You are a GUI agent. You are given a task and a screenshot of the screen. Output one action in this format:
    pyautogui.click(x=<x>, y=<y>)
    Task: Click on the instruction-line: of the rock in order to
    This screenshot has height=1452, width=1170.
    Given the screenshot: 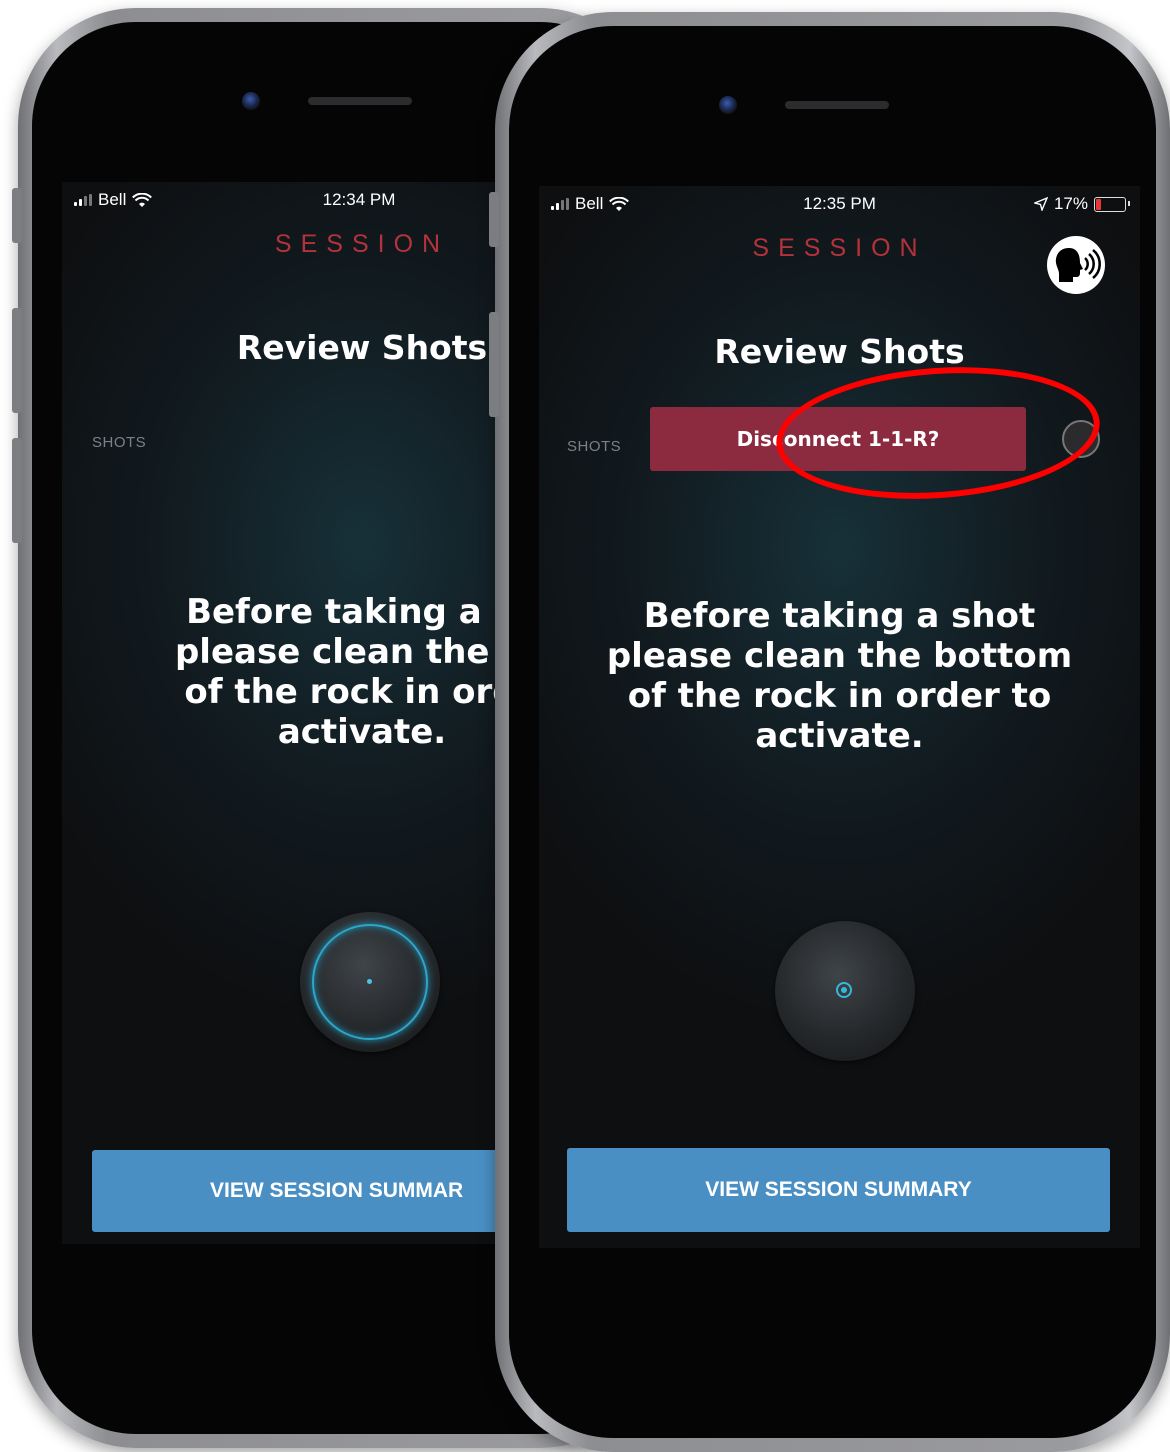 What is the action you would take?
    pyautogui.click(x=839, y=696)
    